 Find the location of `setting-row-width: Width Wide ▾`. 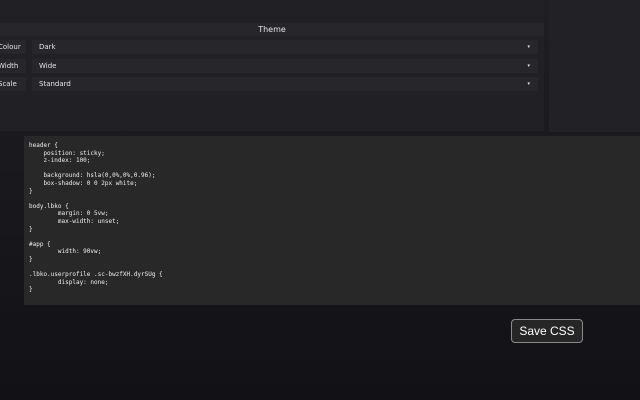

setting-row-width: Width Wide ▾ is located at coordinates (269, 66).